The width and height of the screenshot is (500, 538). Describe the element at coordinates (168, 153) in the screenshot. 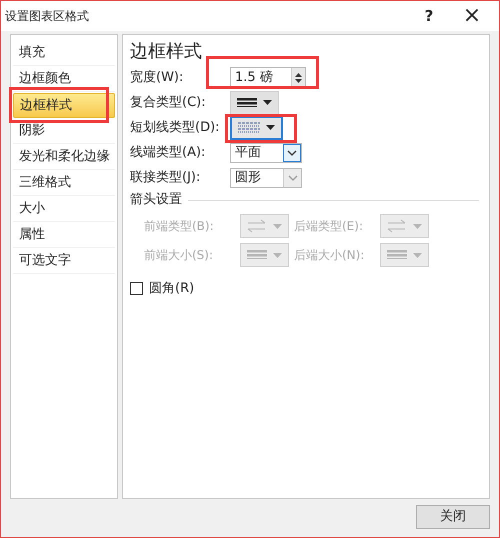

I see `field-label: 线端类型(A):` at that location.